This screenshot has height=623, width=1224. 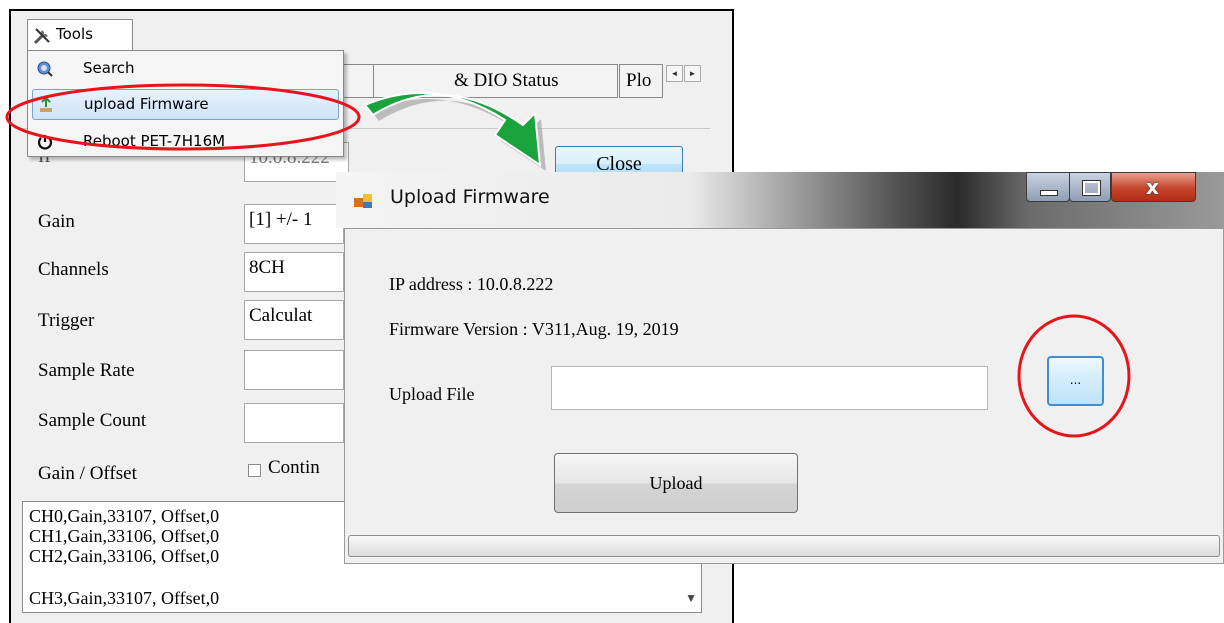 I want to click on upload-button: Upload, so click(x=676, y=483).